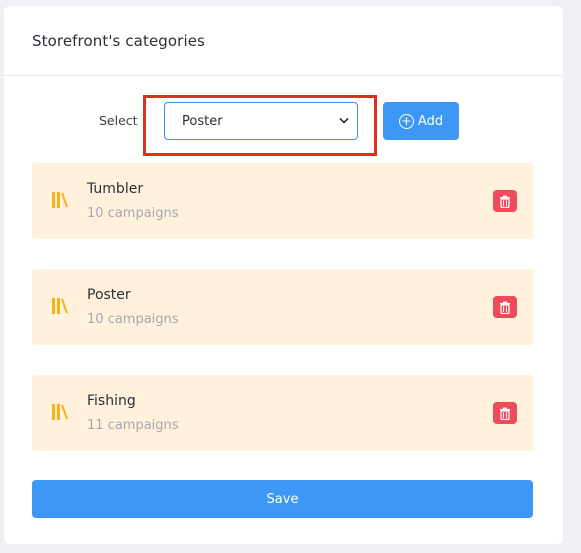 Image resolution: width=581 pixels, height=553 pixels. Describe the element at coordinates (202, 121) in the screenshot. I see `category-select-value: Poster` at that location.